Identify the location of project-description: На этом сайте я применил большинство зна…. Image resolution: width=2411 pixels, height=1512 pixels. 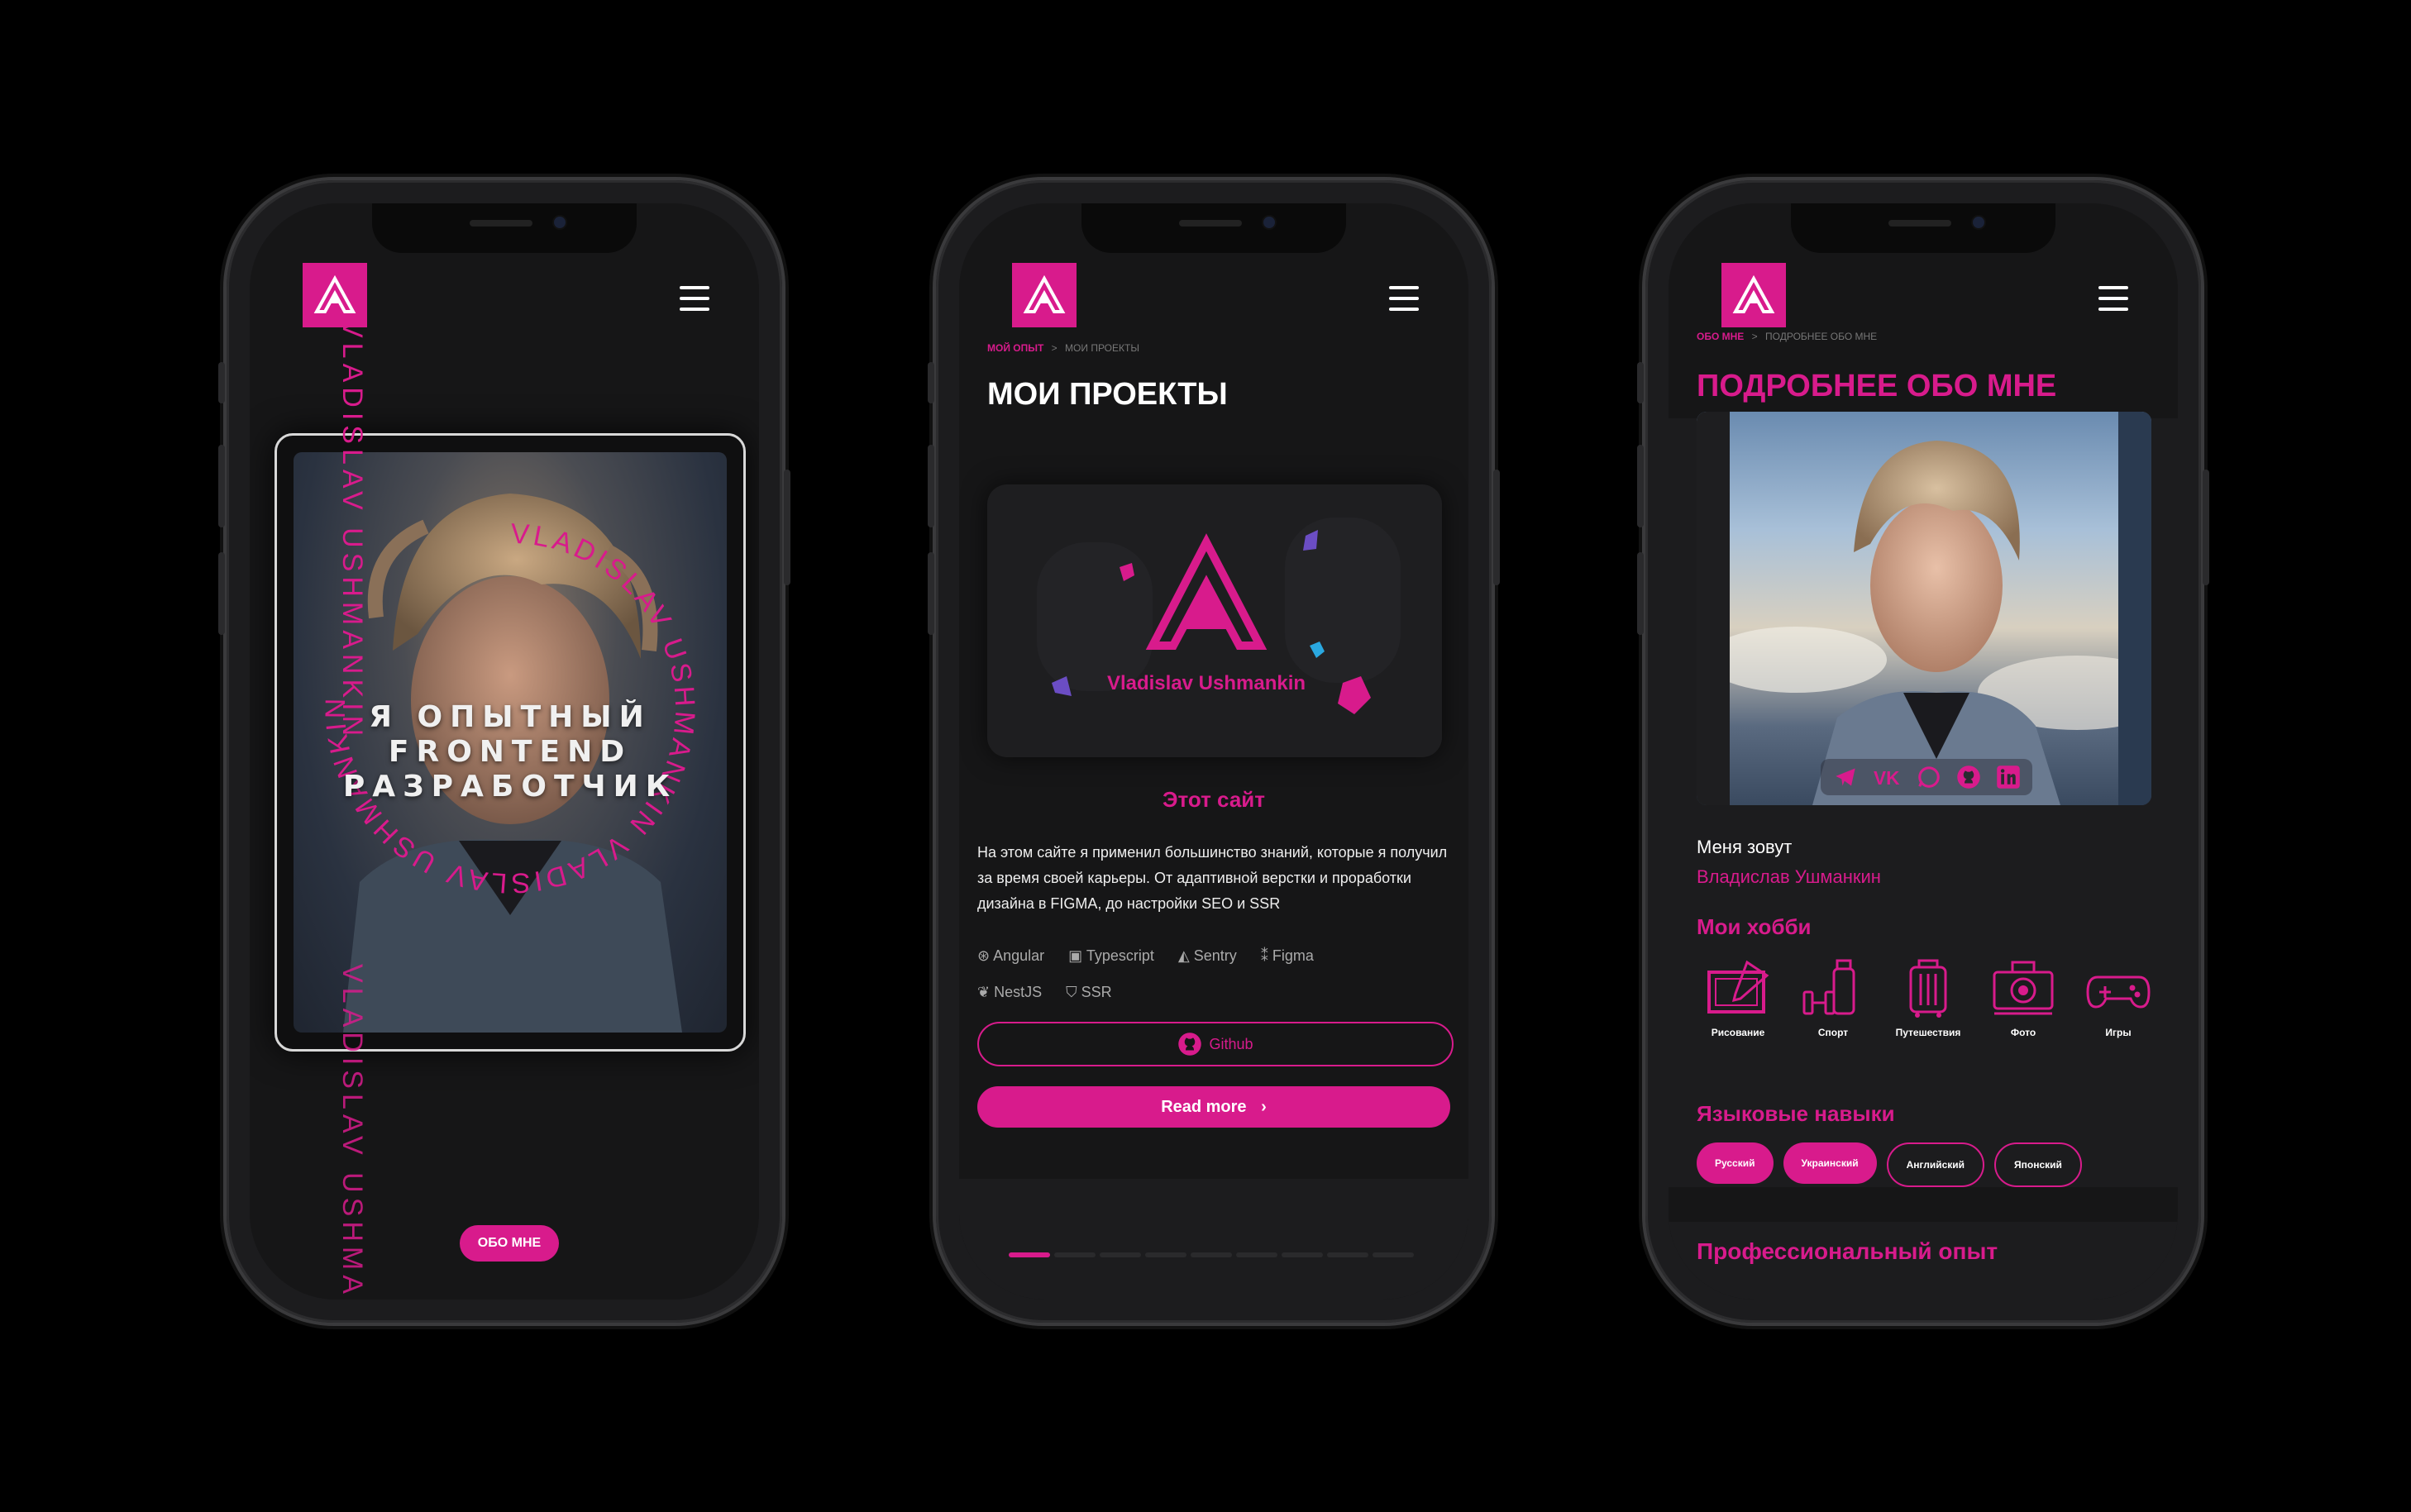
(1212, 878).